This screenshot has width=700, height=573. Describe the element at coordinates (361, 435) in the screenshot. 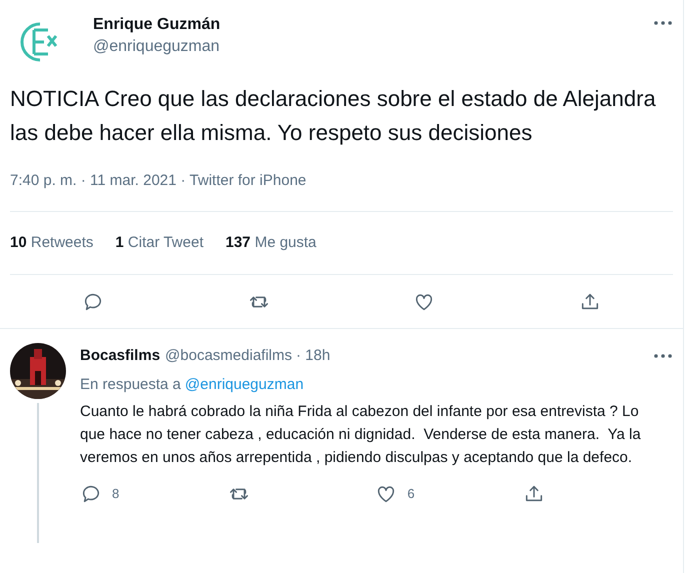

I see `reply-text: Cuanto le habrá cobrado la niña Frida al cabezon del infante por esa entrevista ? Lo que hace no tener cabeza , educación ni dignidad. Venderse de esta manera. Ya la veremos en unos años arrepentida , pidiendo disculpas y aceptando que la defeco.` at that location.